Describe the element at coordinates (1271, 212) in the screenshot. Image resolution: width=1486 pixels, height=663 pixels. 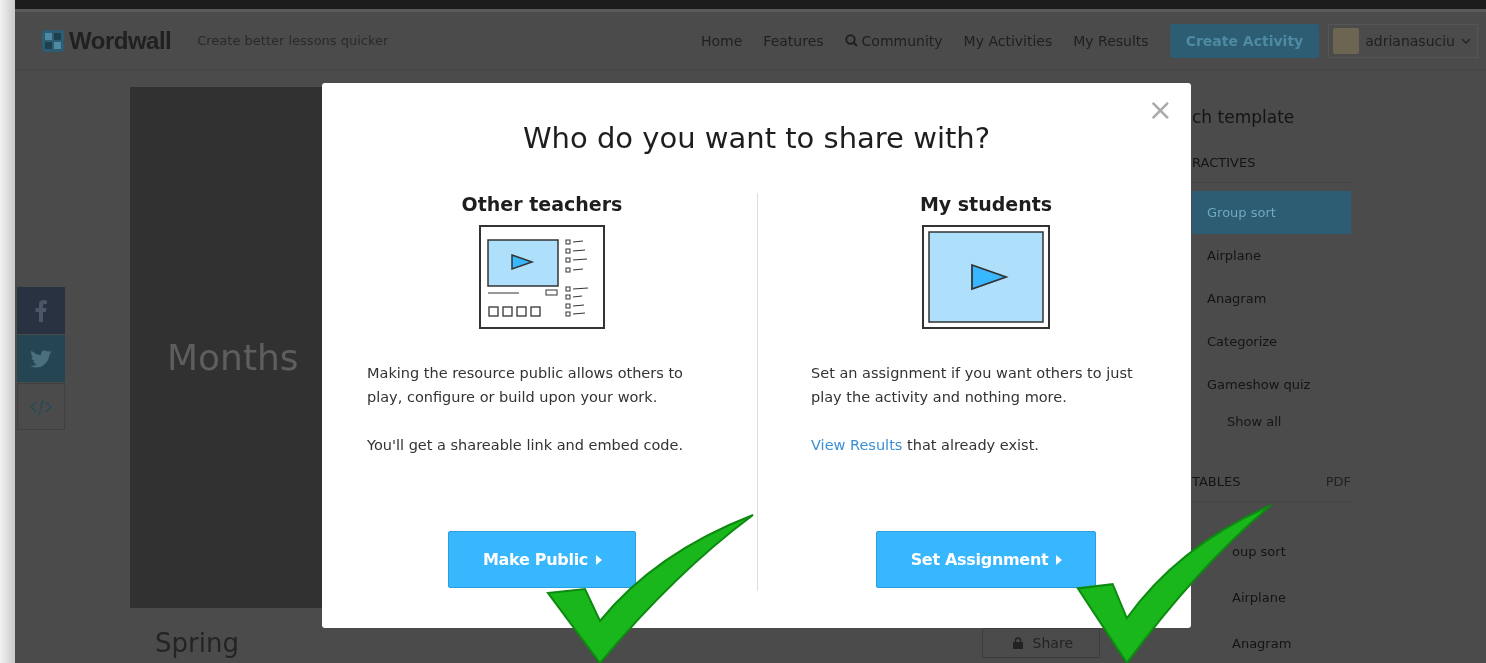
I see `template-item: Group sort` at that location.